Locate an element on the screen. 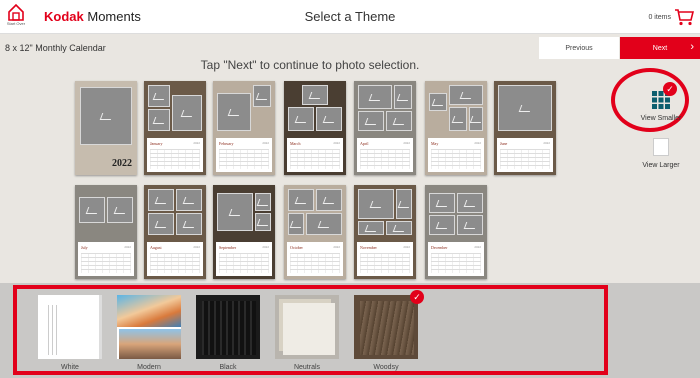 The width and height of the screenshot is (700, 378). calendar-page-november: November 2022 is located at coordinates (385, 232).